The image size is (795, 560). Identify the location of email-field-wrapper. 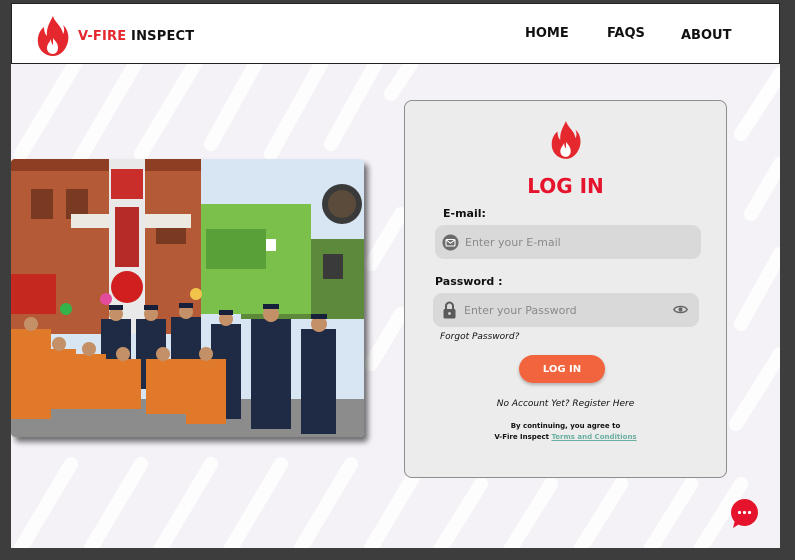
(568, 242).